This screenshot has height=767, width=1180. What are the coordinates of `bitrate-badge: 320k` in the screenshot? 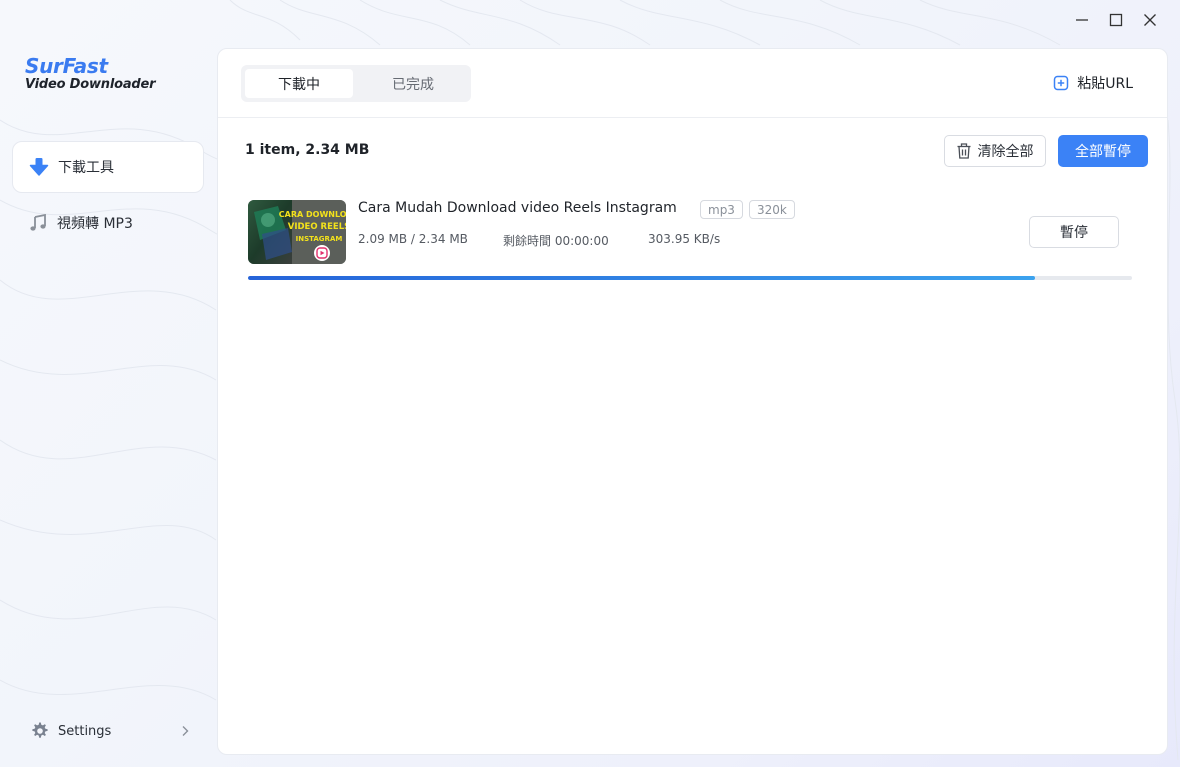 It's located at (772, 209).